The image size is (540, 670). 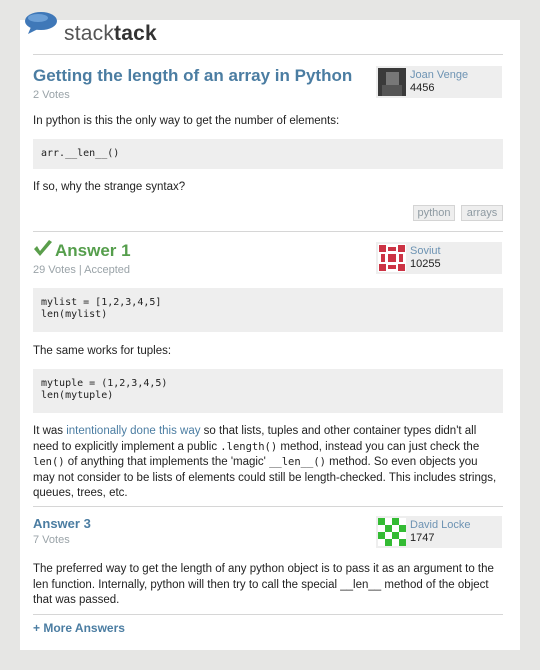 What do you see at coordinates (41, 23) in the screenshot?
I see `logo-bubble-icon` at bounding box center [41, 23].